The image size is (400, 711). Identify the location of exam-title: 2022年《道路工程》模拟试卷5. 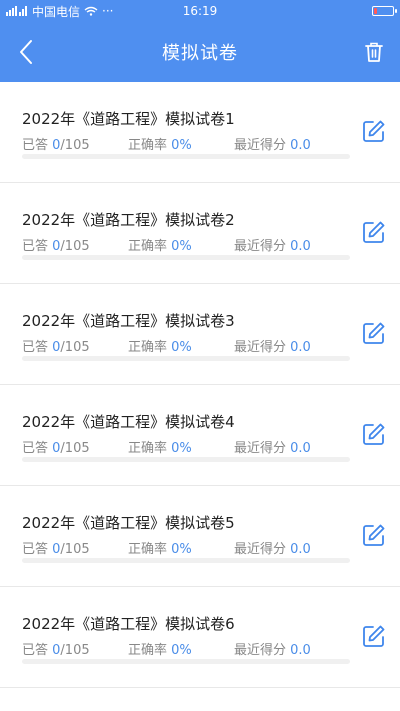
(128, 523).